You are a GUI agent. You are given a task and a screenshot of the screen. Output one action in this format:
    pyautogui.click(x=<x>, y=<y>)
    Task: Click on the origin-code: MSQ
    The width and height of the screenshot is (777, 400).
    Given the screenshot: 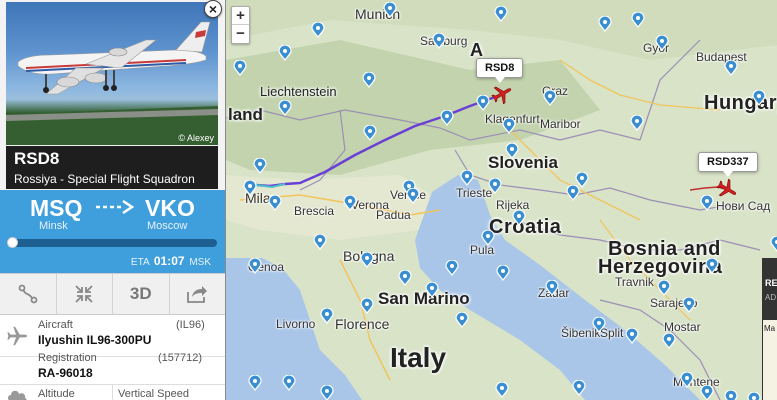 What is the action you would take?
    pyautogui.click(x=56, y=208)
    